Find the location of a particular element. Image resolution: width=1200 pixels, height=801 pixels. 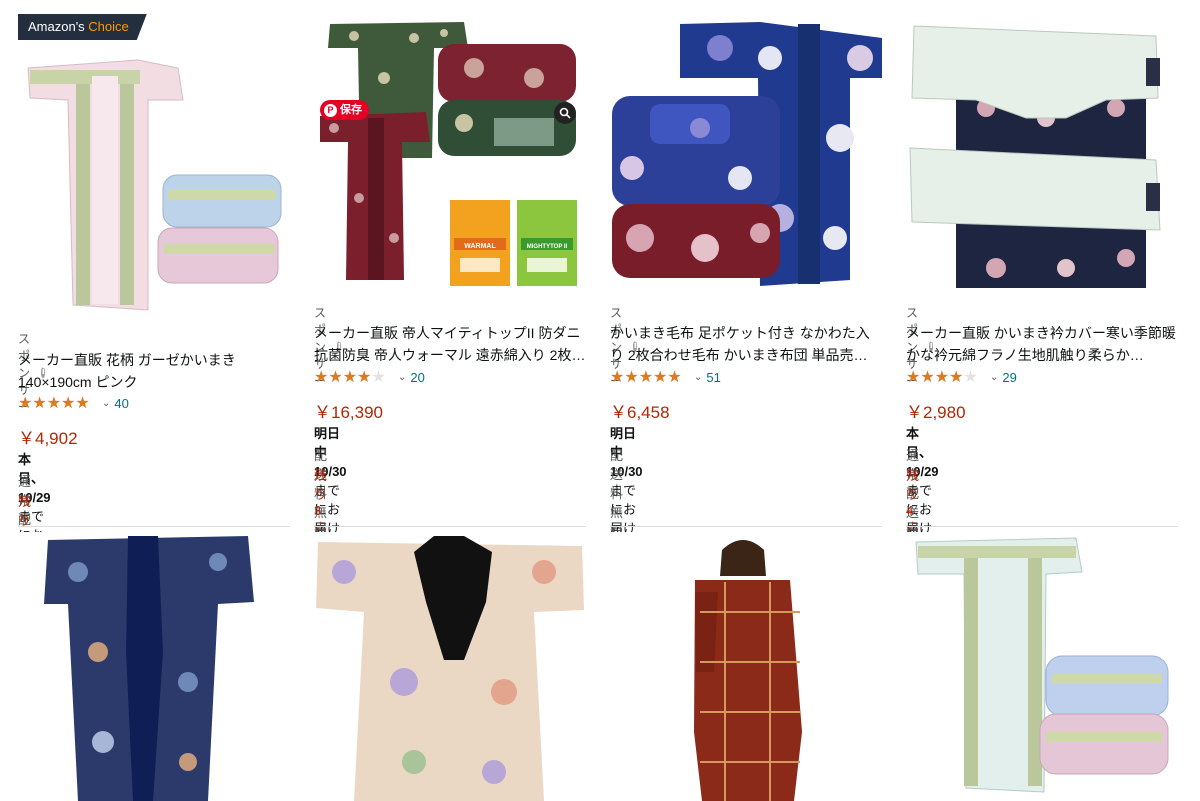

review-count: 20 is located at coordinates (417, 377).